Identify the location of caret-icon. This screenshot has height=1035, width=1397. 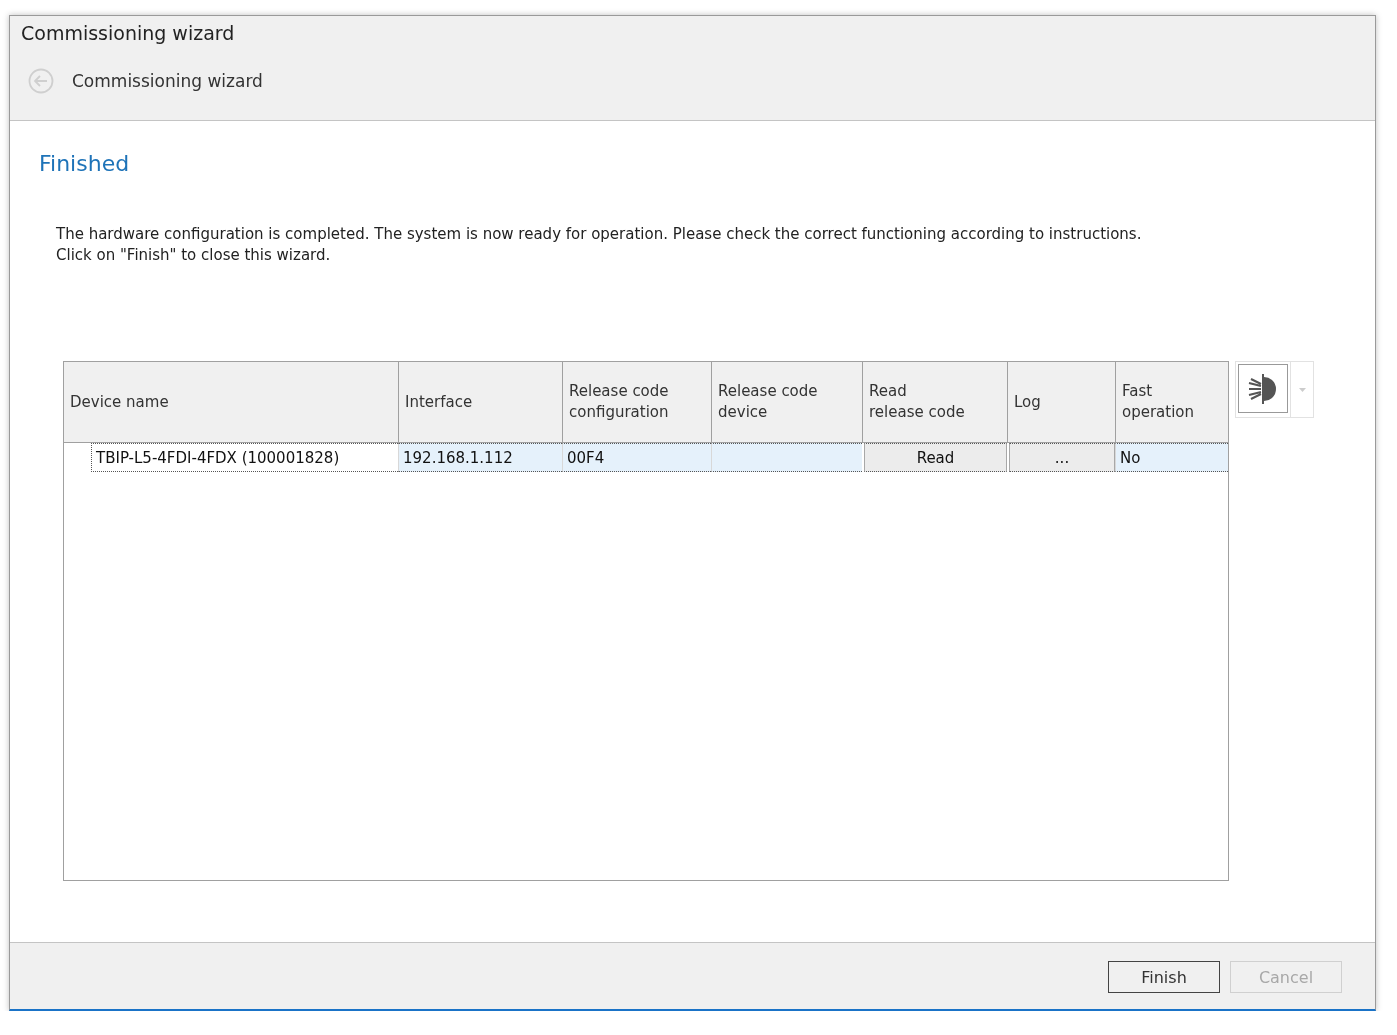
(1302, 389).